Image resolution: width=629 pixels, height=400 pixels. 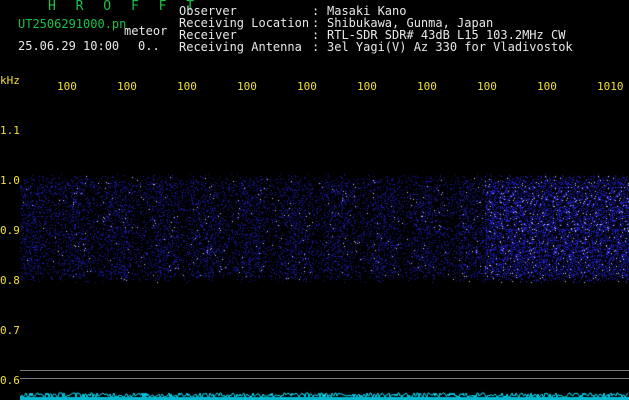 I want to click on x-tick-label: 1010, so click(x=610, y=86).